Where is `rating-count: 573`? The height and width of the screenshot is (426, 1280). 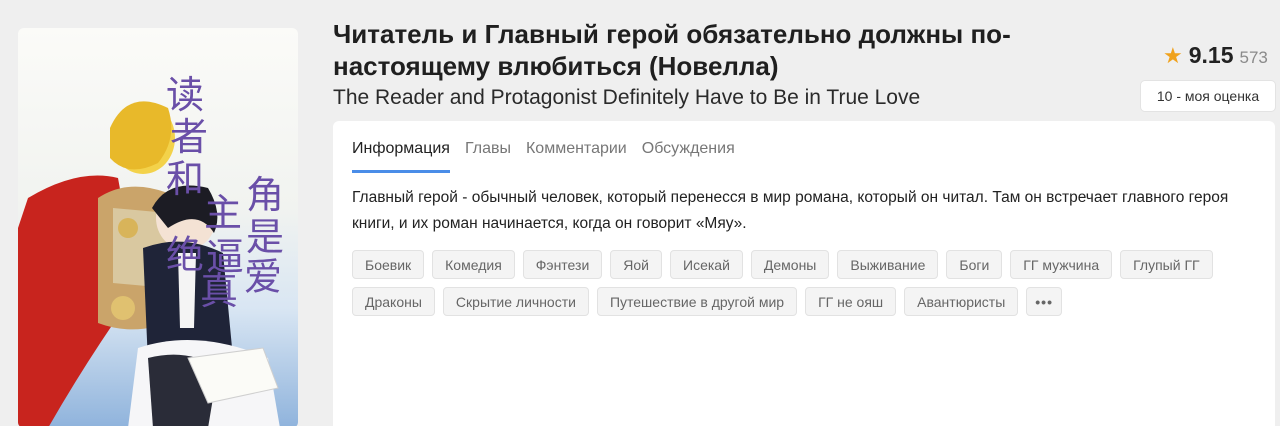
rating-count: 573 is located at coordinates (1253, 57).